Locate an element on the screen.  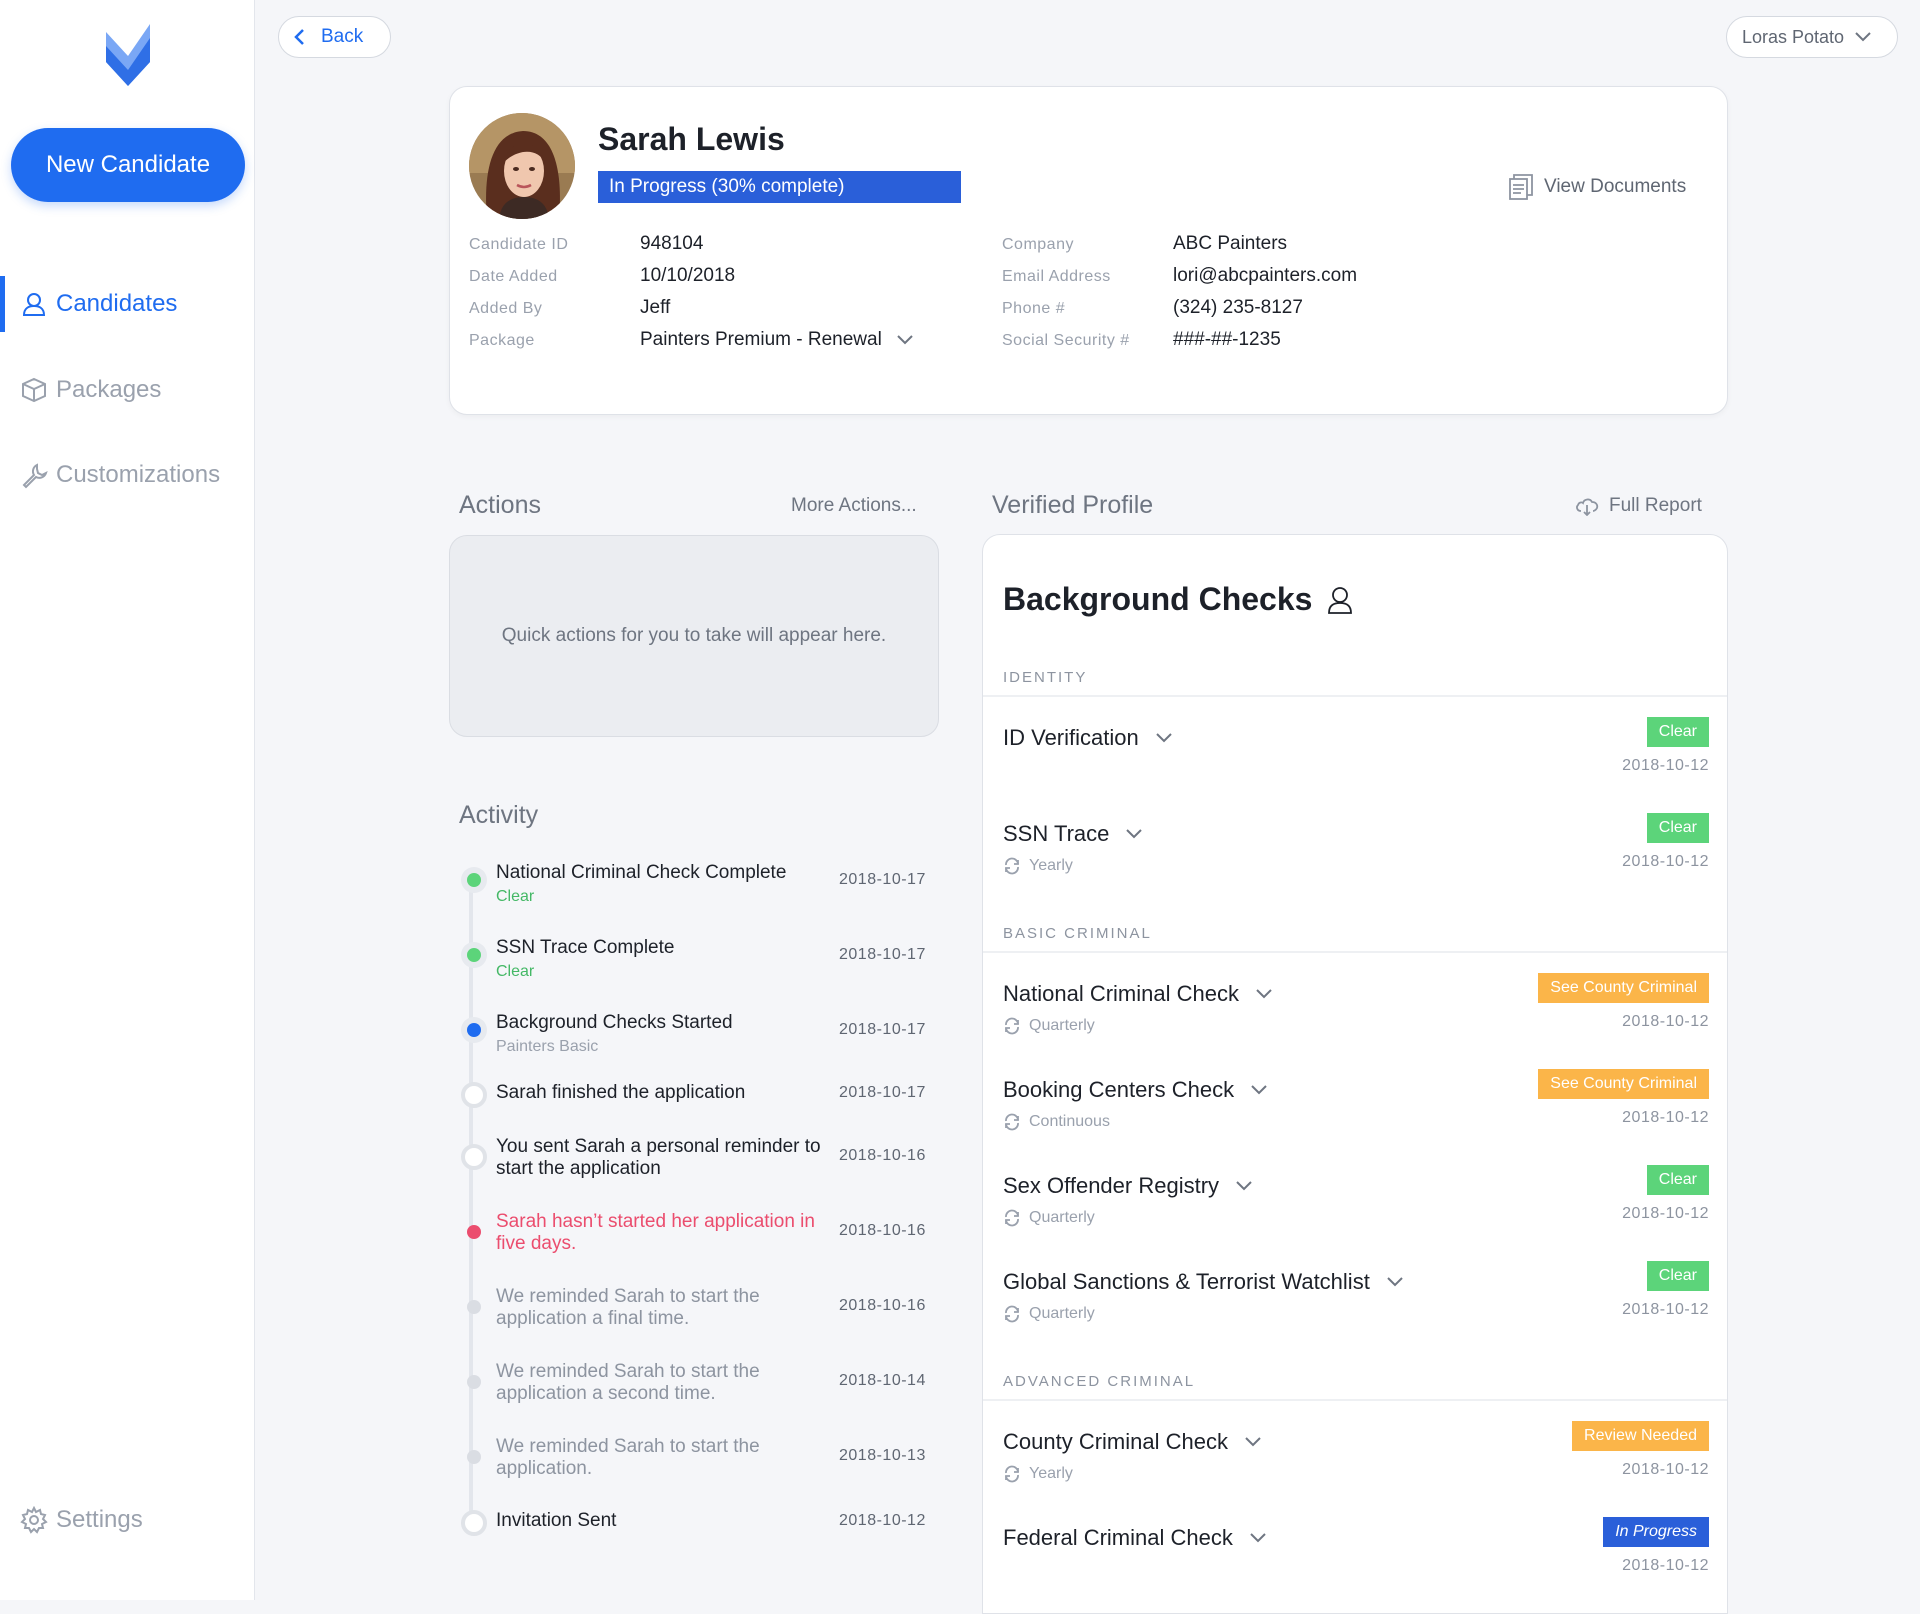
check-name: Booking Centers Check is located at coordinates (1135, 1090).